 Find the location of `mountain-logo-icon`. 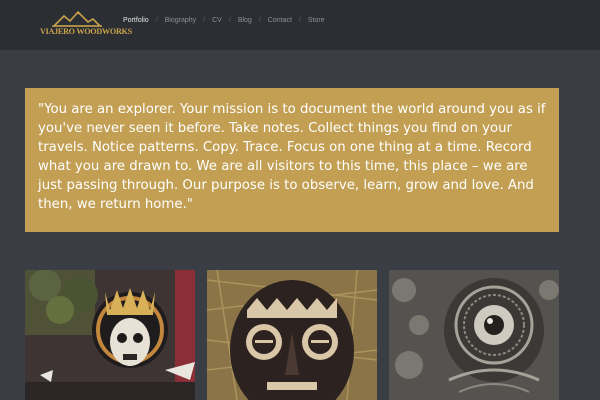

mountain-logo-icon is located at coordinates (77, 18).